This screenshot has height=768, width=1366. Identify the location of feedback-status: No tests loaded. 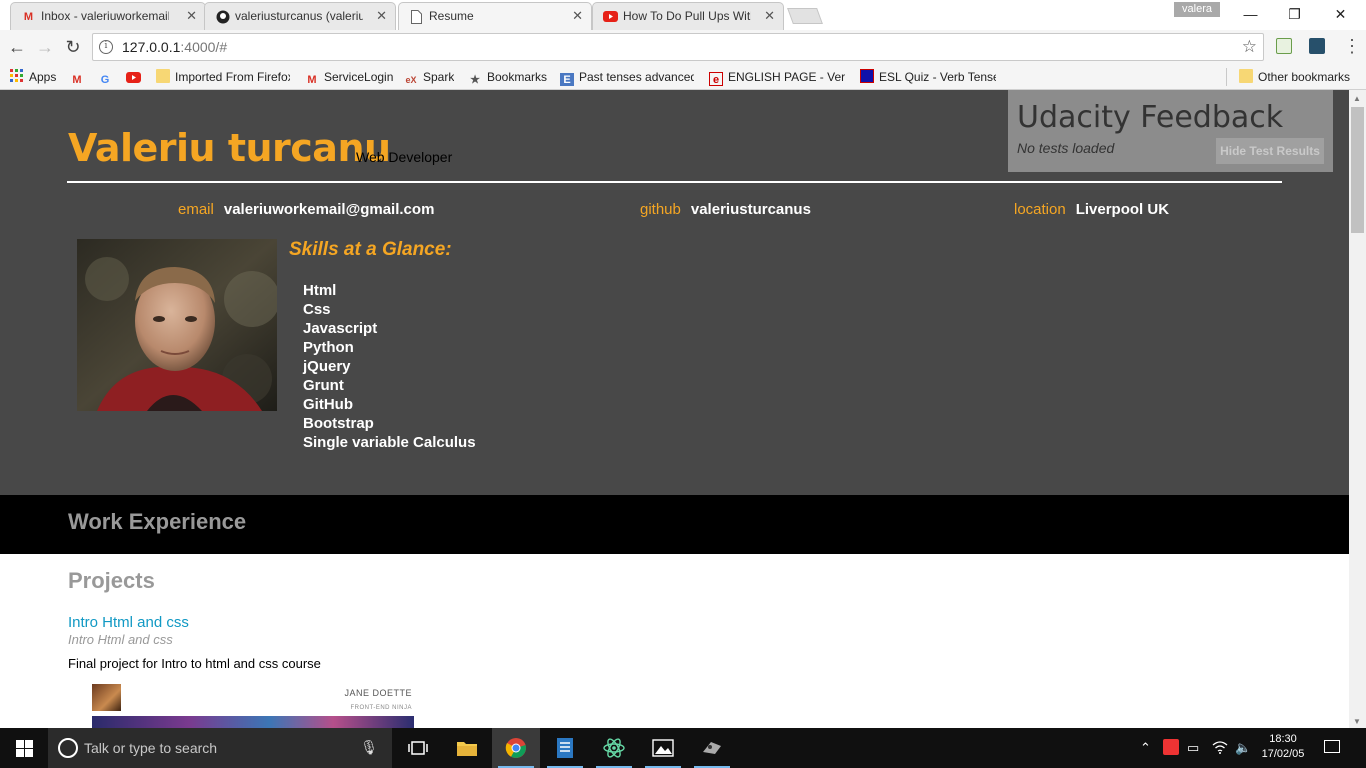
(1066, 148).